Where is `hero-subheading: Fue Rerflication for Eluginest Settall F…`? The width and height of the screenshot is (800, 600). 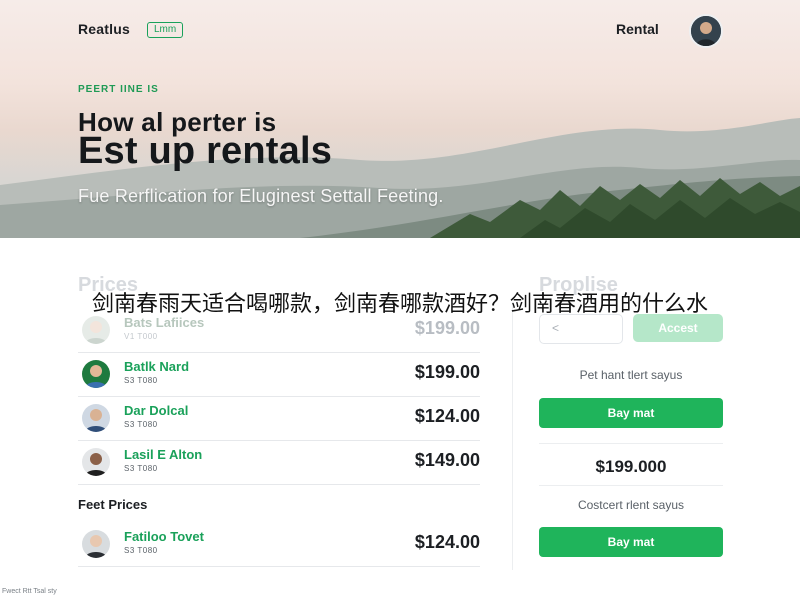
hero-subheading: Fue Rerflication for Eluginest Settall F… is located at coordinates (261, 196).